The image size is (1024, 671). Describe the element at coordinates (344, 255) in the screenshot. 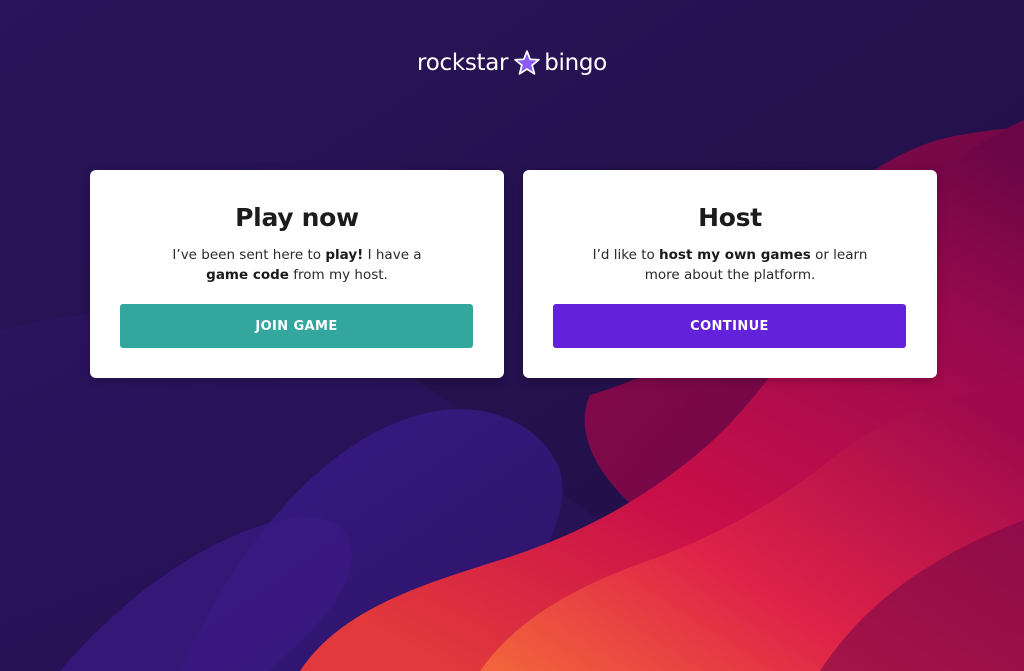

I see `desc-bold: play!` at that location.